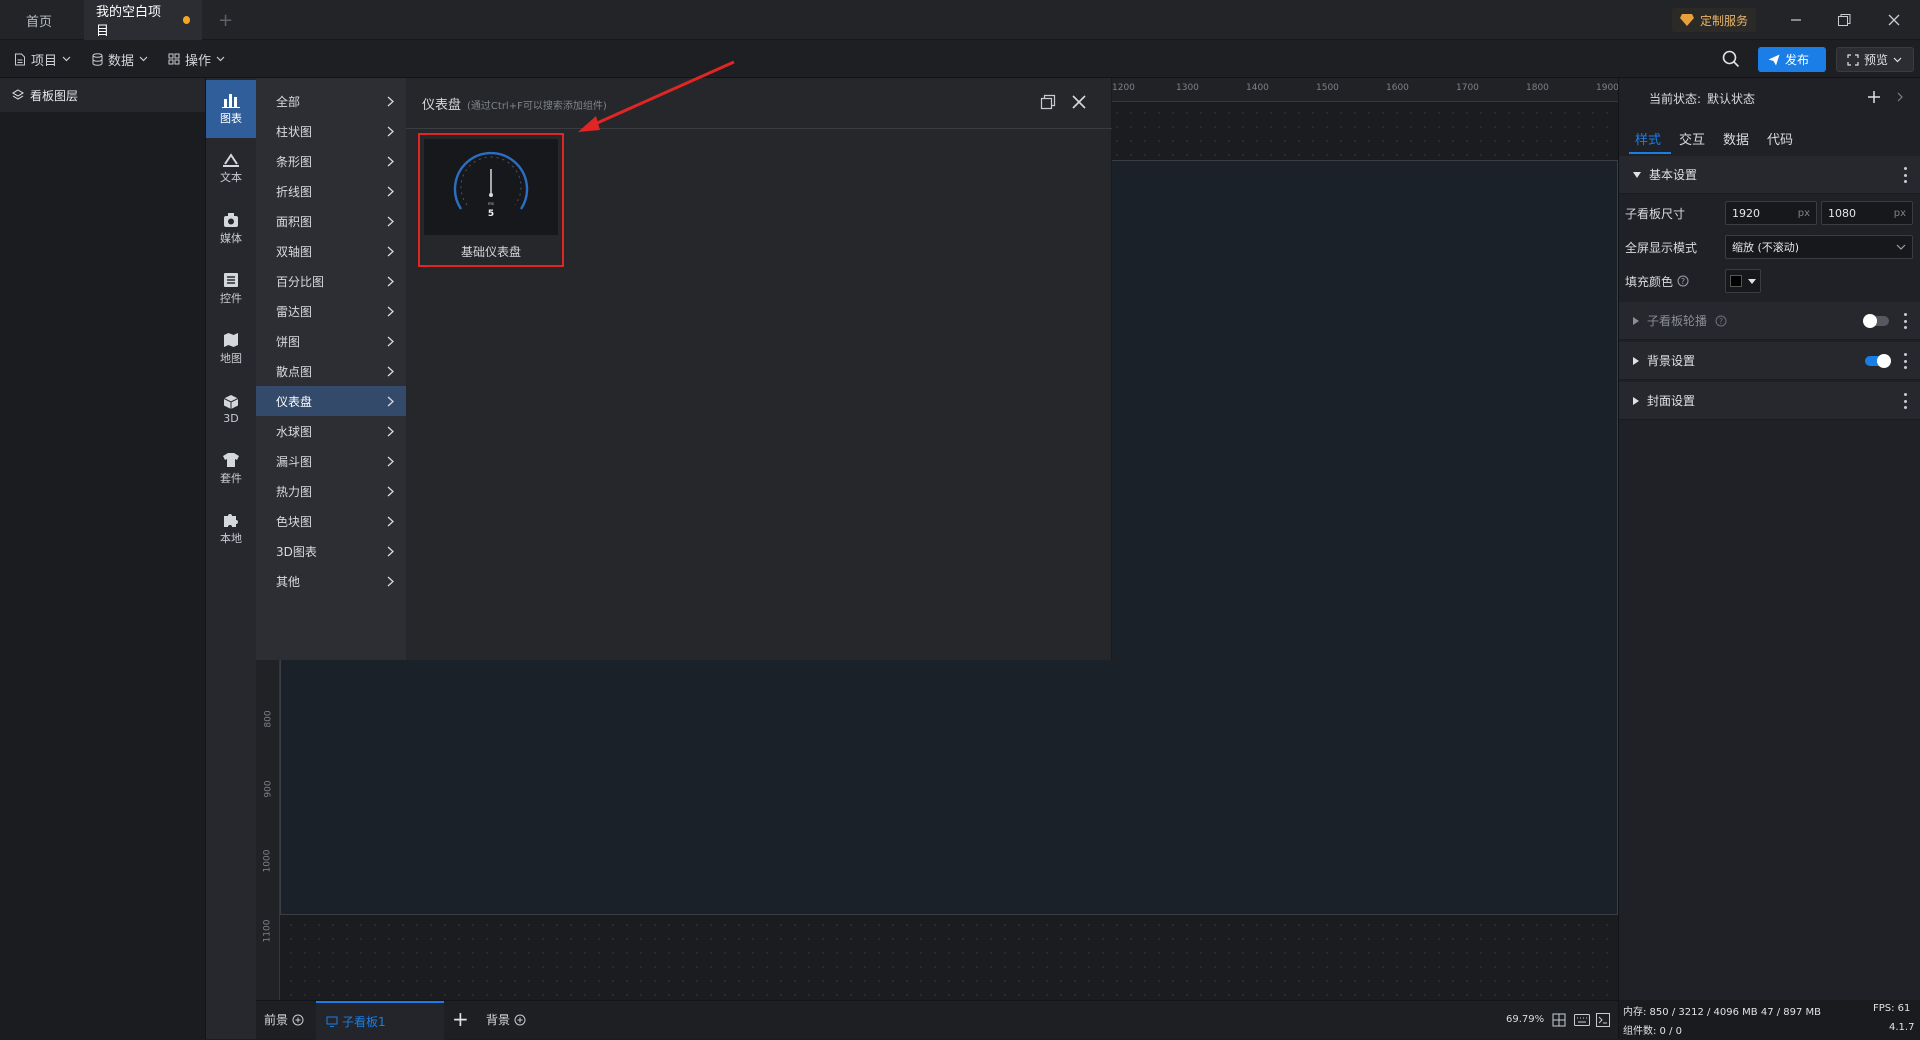 The height and width of the screenshot is (1040, 1920). Describe the element at coordinates (1648, 138) in the screenshot. I see `tab-style: 样式` at that location.